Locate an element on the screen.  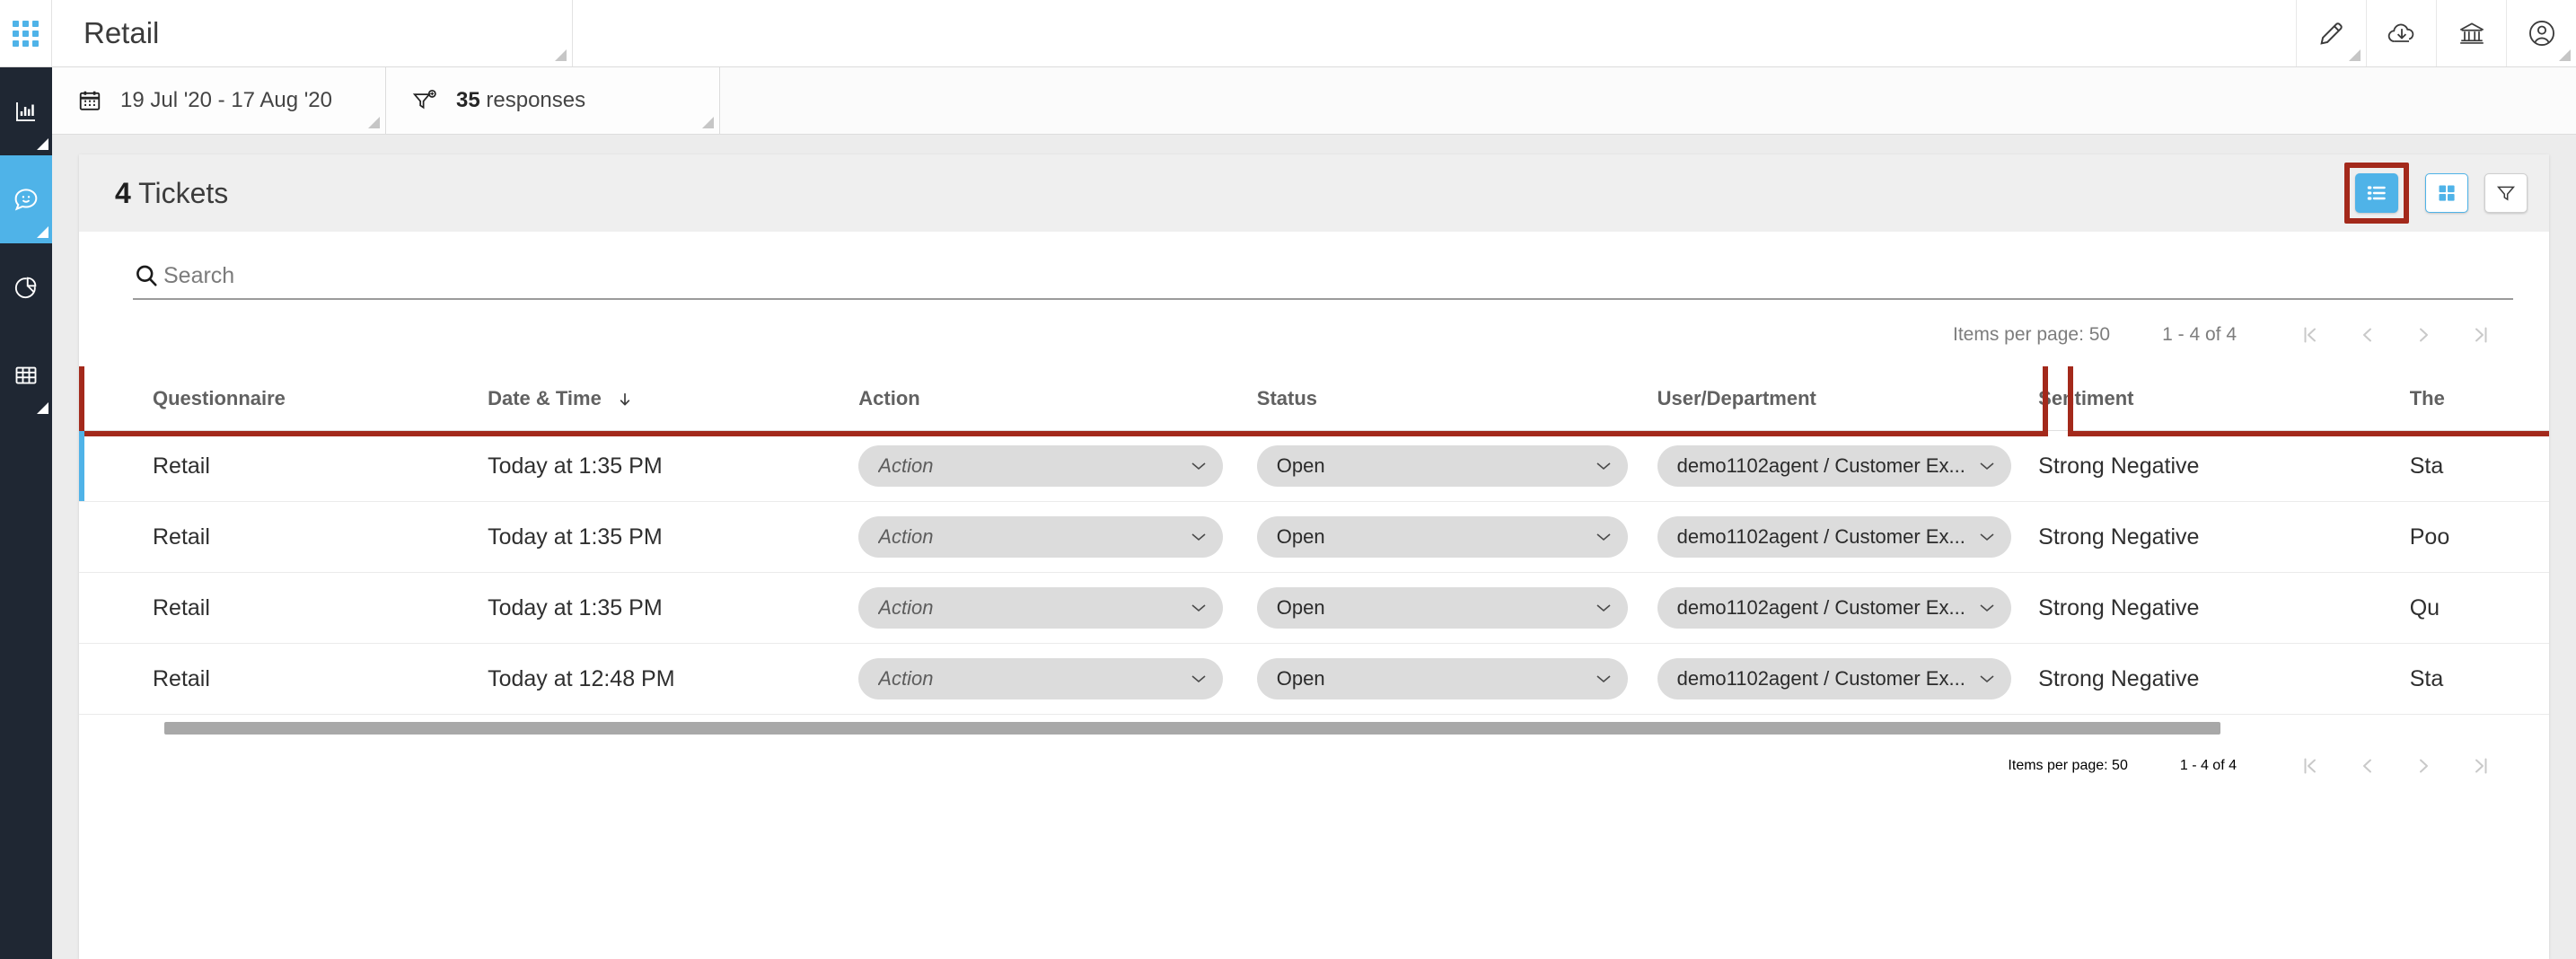
search-field: Search is located at coordinates (1323, 281).